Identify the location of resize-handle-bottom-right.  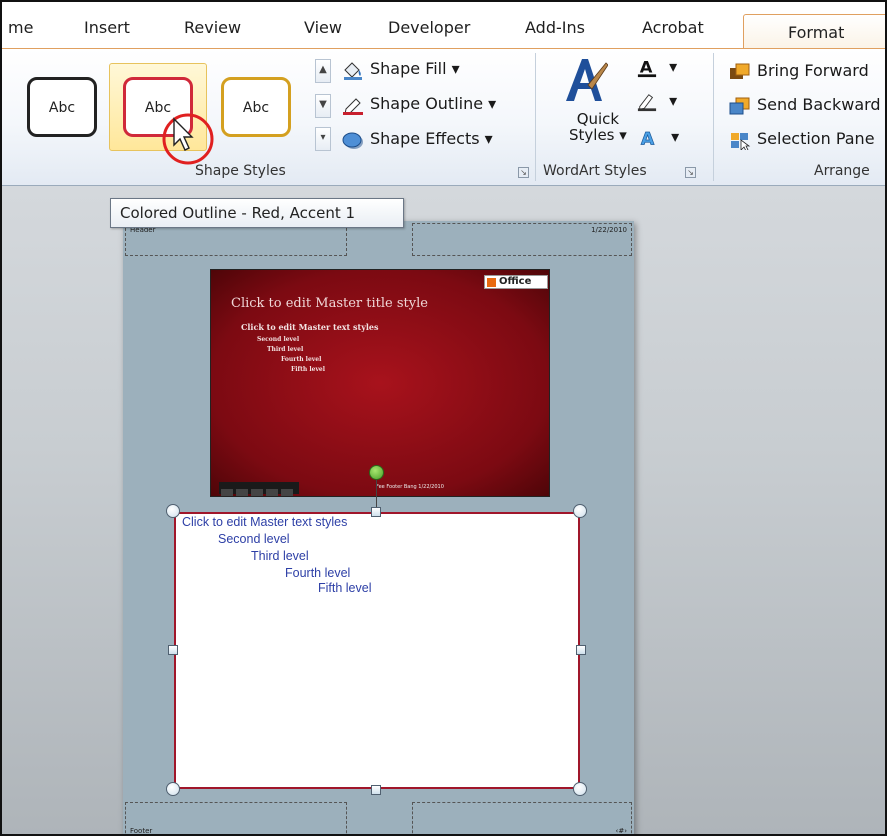
(580, 789).